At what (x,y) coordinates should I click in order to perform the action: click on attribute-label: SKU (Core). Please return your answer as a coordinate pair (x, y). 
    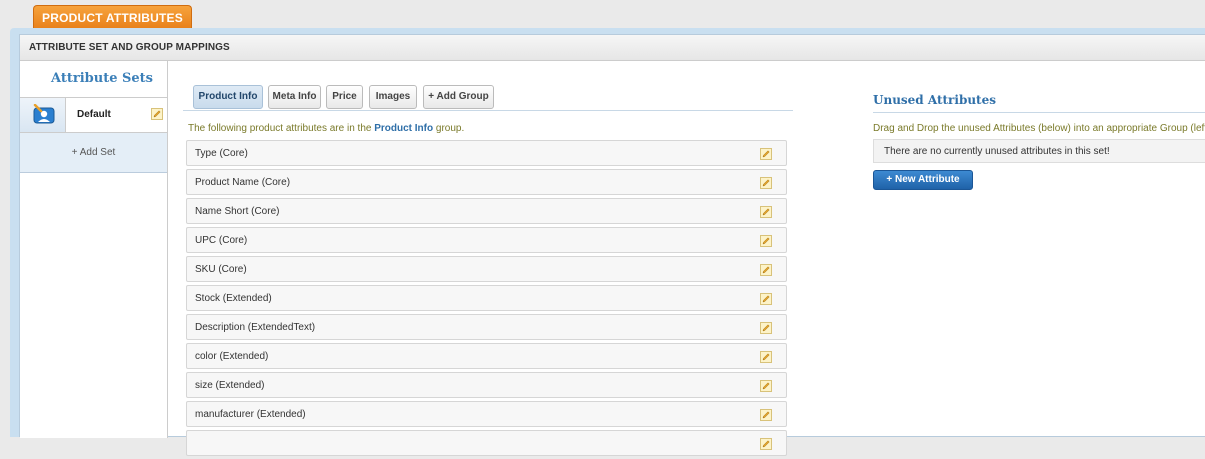
    Looking at the image, I should click on (221, 269).